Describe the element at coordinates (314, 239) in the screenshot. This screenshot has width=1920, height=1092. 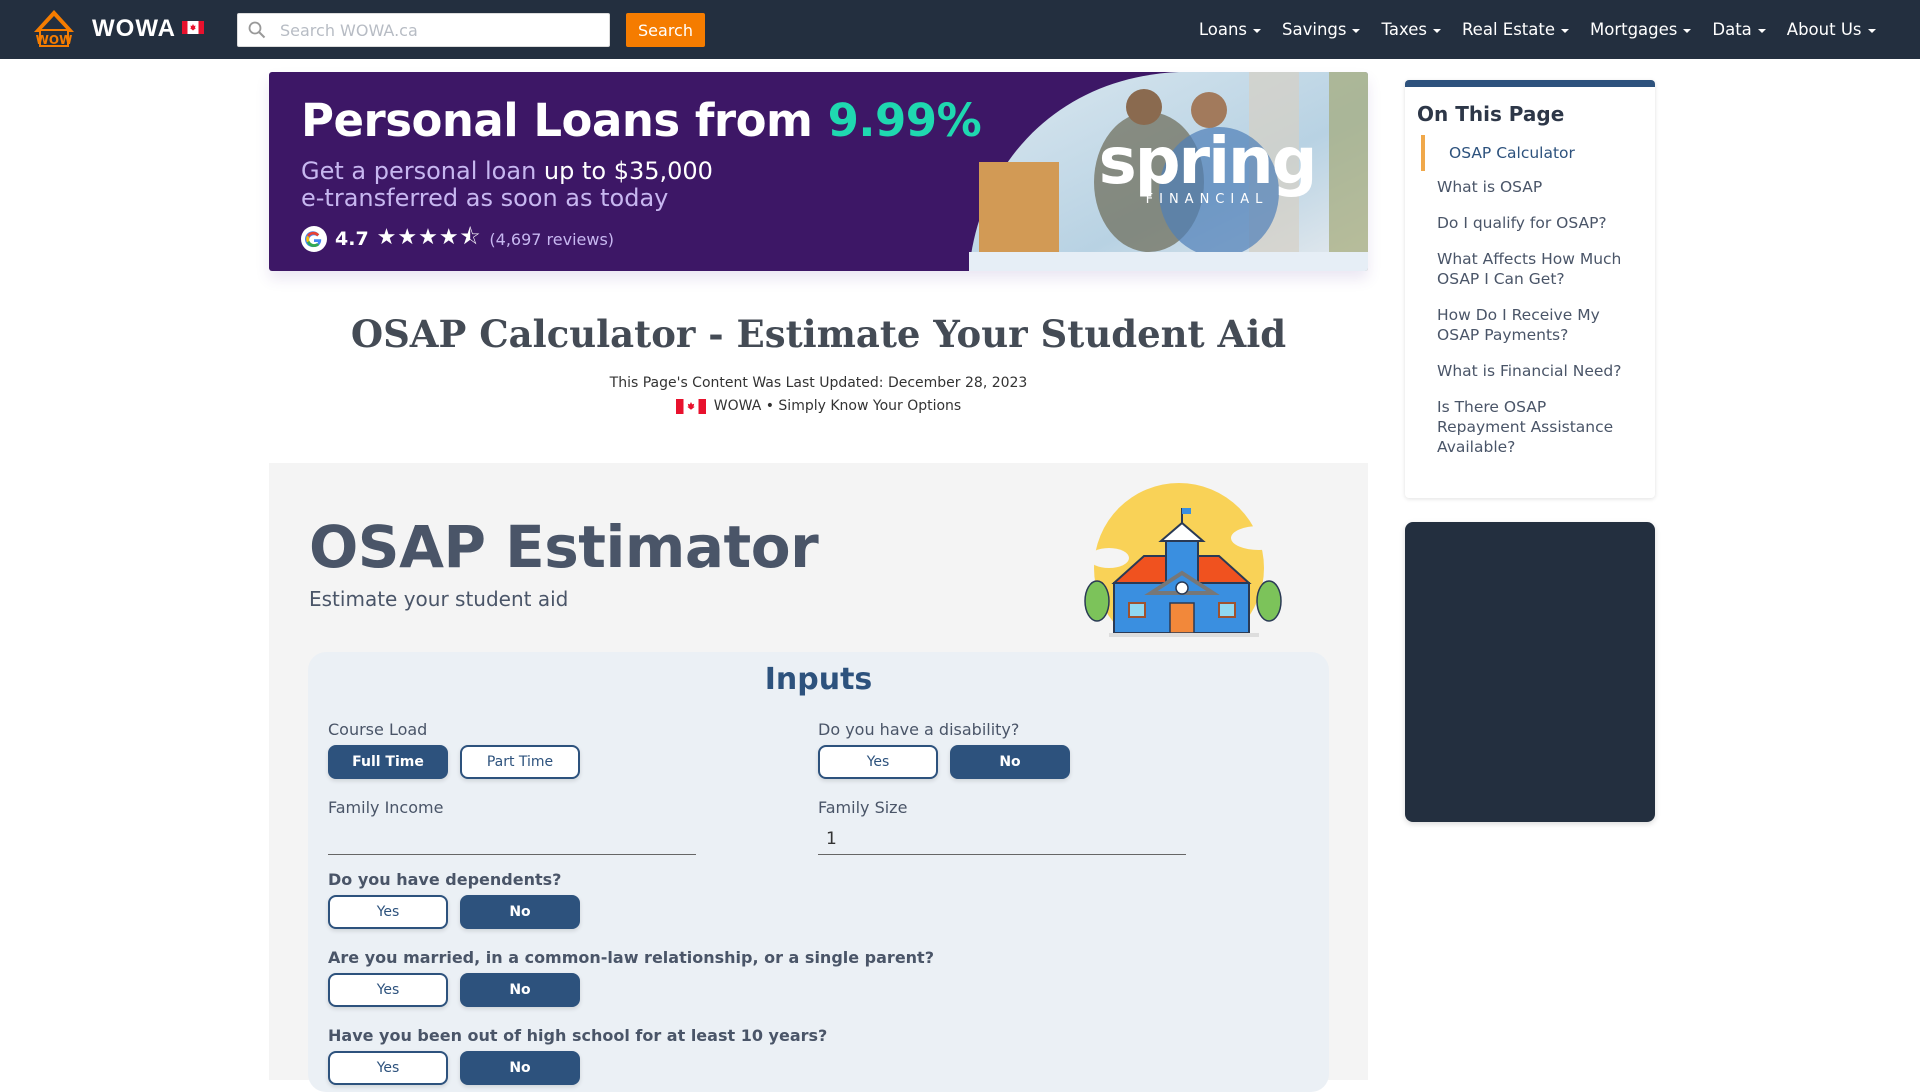
I see `google-icon` at that location.